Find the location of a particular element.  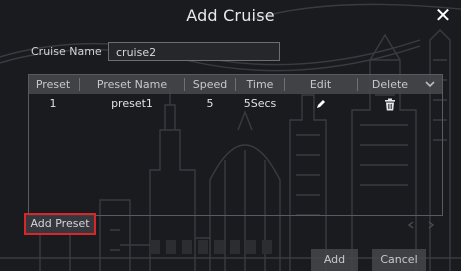

chevron-left-icon is located at coordinates (410, 225).